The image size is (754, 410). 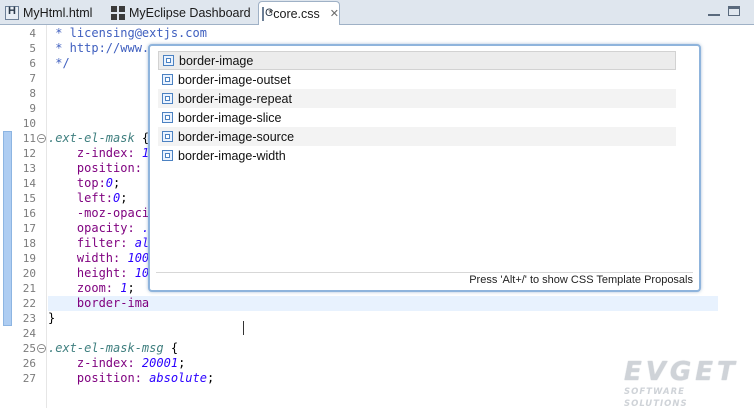 What do you see at coordinates (32, 108) in the screenshot?
I see `line-number: 9` at bounding box center [32, 108].